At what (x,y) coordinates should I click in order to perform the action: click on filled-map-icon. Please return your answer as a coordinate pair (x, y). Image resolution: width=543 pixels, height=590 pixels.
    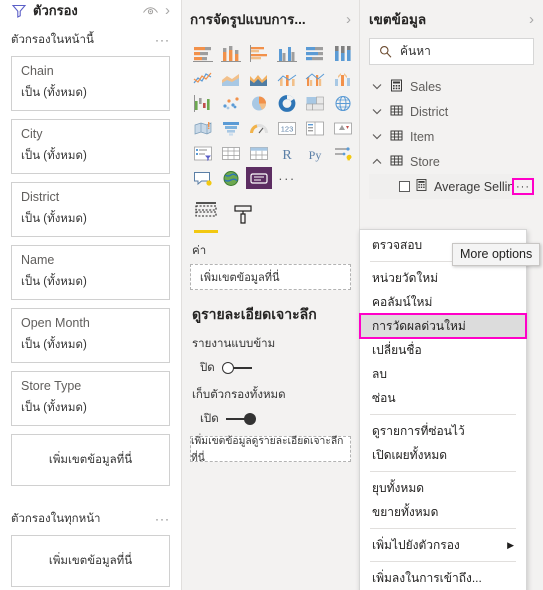
    Looking at the image, I should click on (203, 128).